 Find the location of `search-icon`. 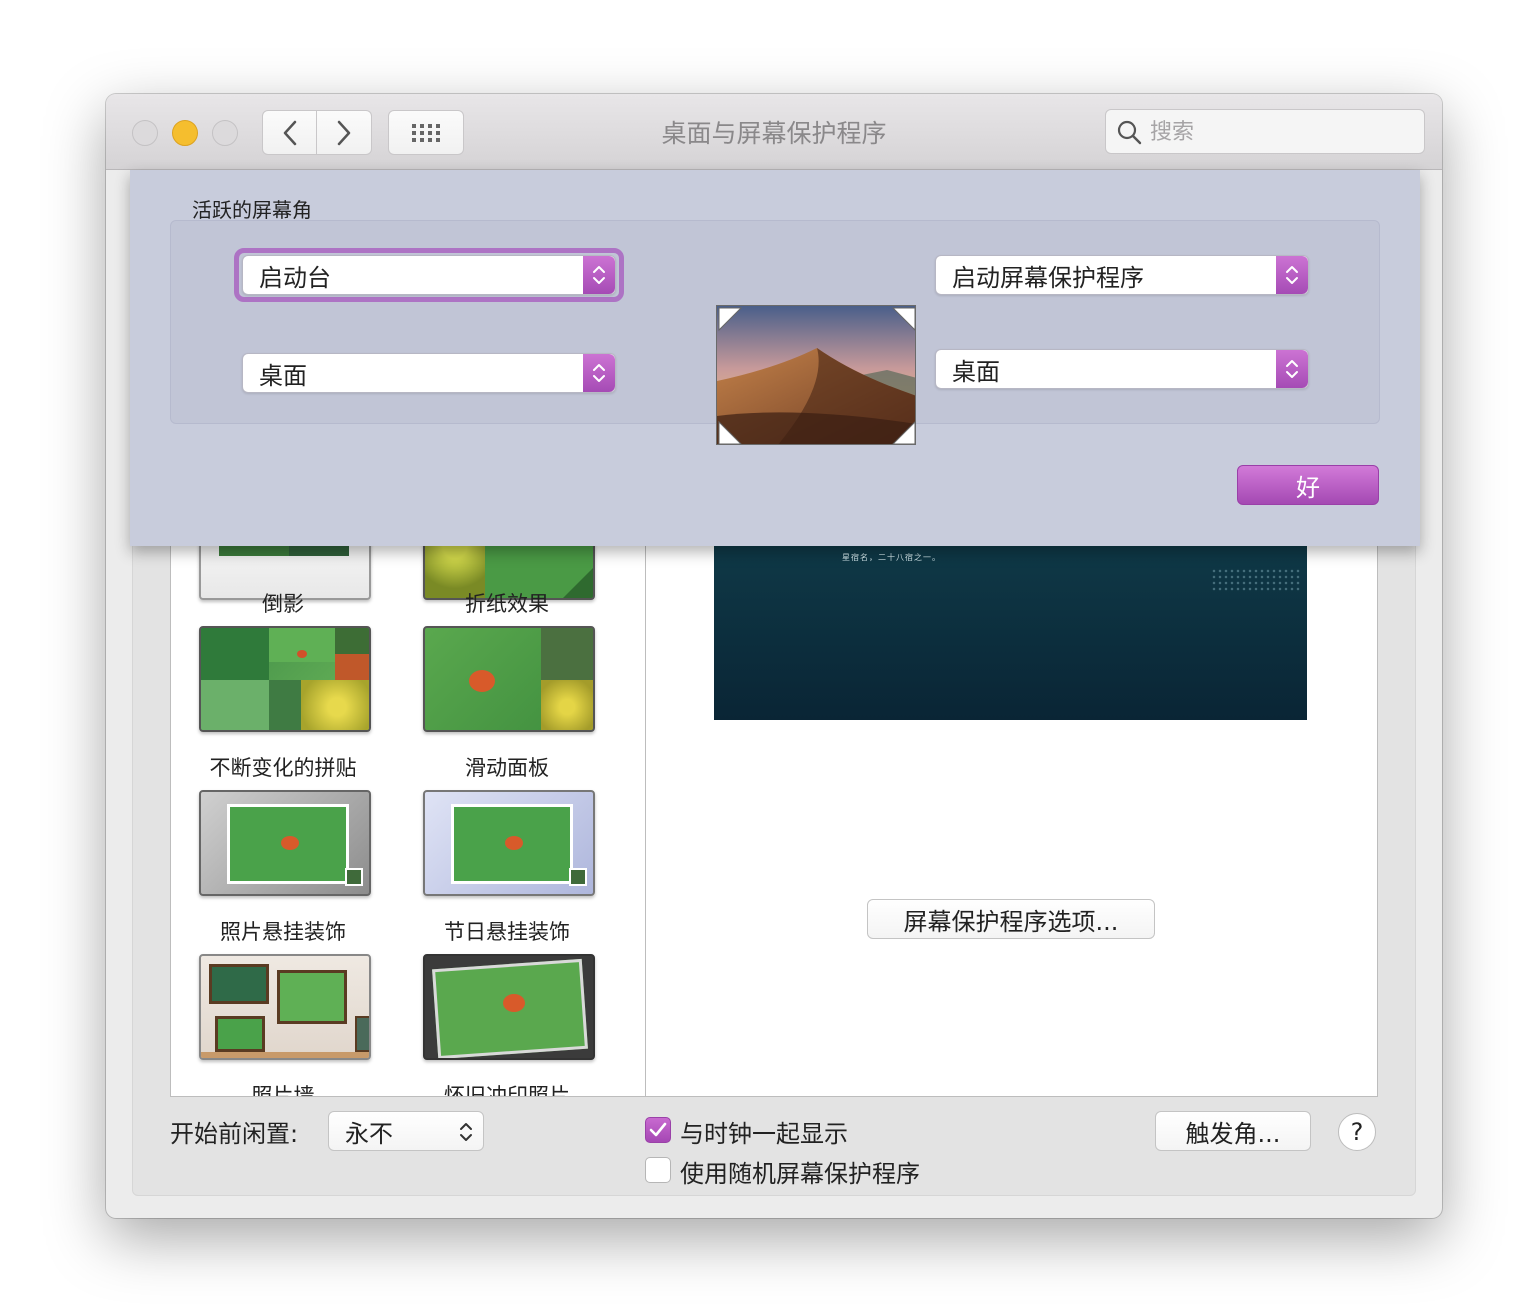

search-icon is located at coordinates (1129, 132).